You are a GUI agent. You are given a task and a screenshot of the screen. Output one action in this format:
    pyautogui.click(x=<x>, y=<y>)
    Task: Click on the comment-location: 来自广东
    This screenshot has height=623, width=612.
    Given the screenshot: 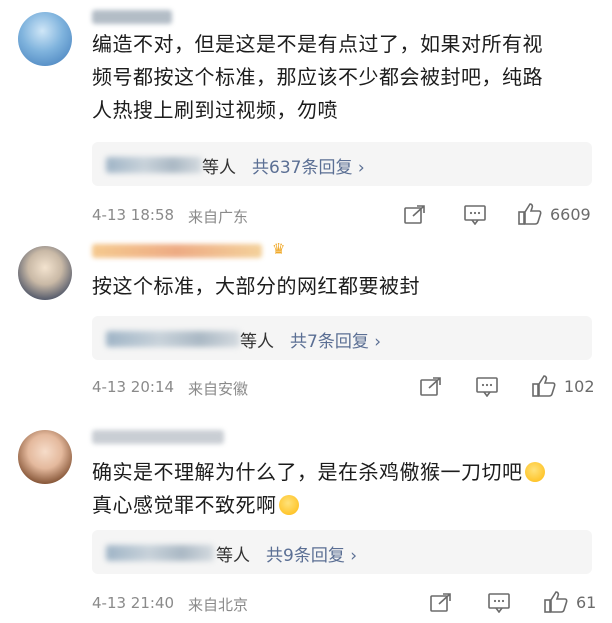 What is the action you would take?
    pyautogui.click(x=218, y=217)
    